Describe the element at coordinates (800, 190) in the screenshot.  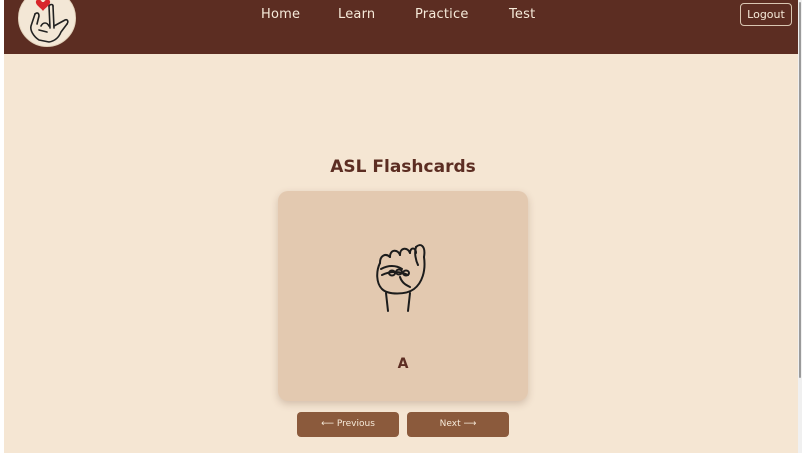
I see `scrollbar-thumb` at that location.